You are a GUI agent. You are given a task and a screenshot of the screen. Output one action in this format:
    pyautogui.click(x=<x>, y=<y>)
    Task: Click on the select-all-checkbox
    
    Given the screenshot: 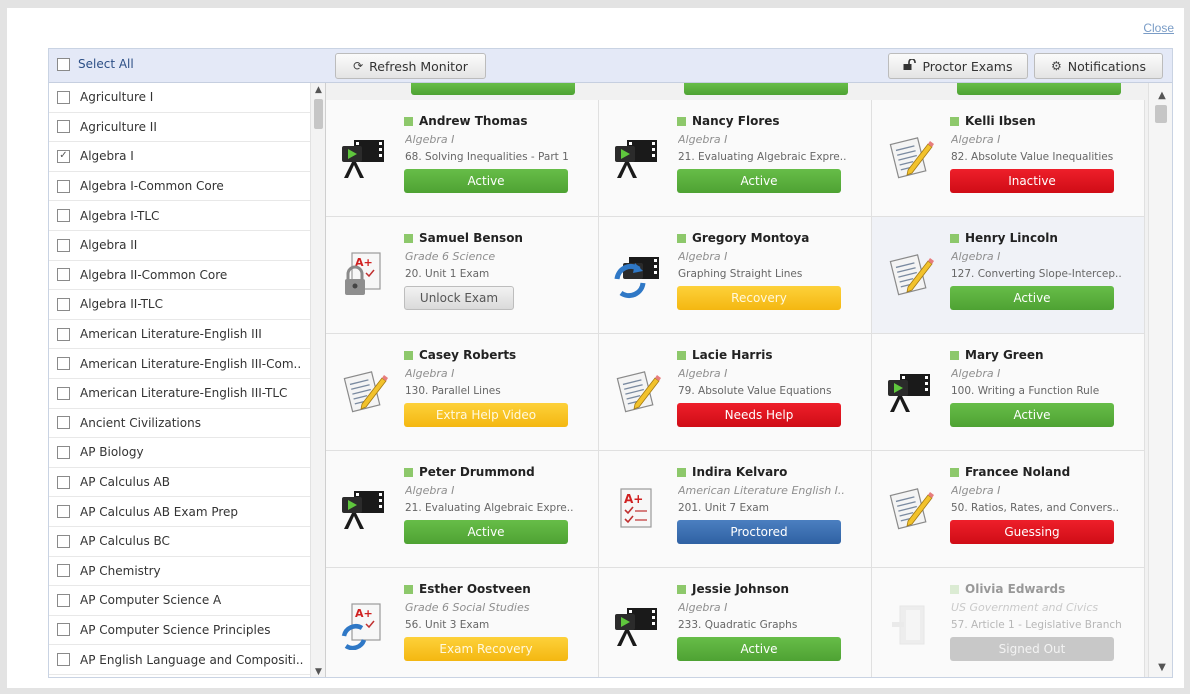 What is the action you would take?
    pyautogui.click(x=63, y=64)
    